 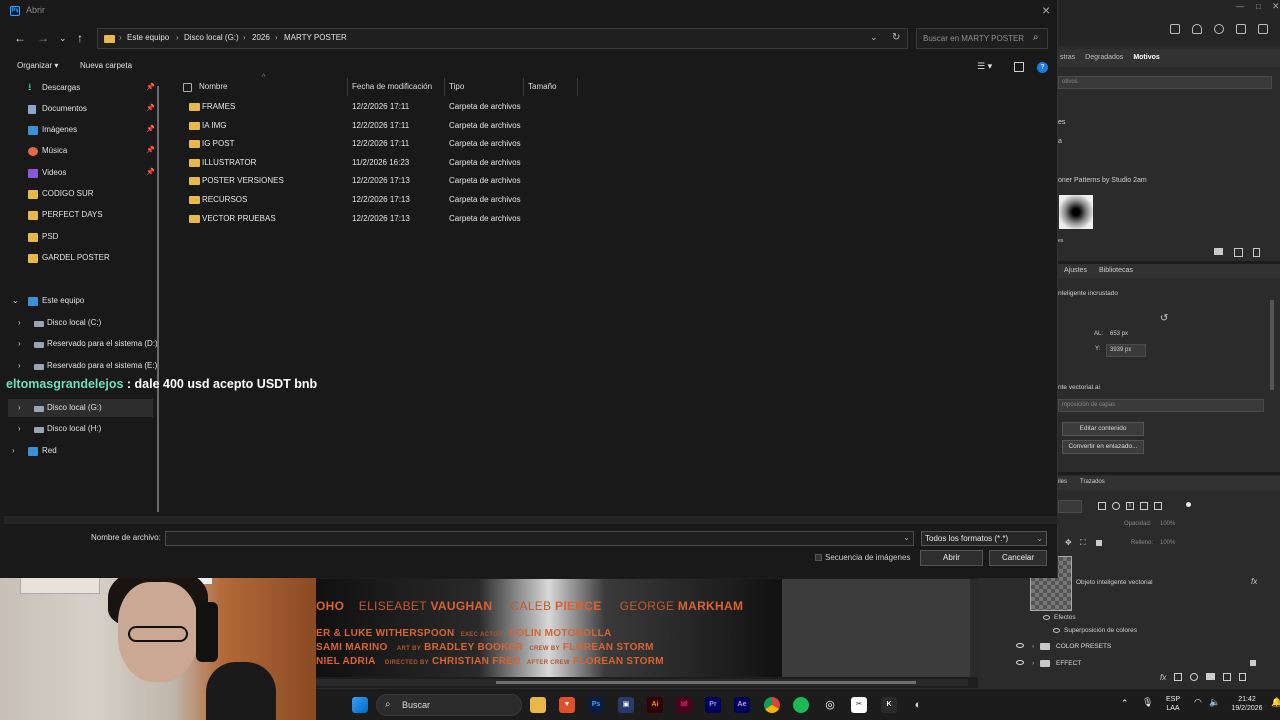 I want to click on pixel-filter-icon, so click(x=1102, y=506).